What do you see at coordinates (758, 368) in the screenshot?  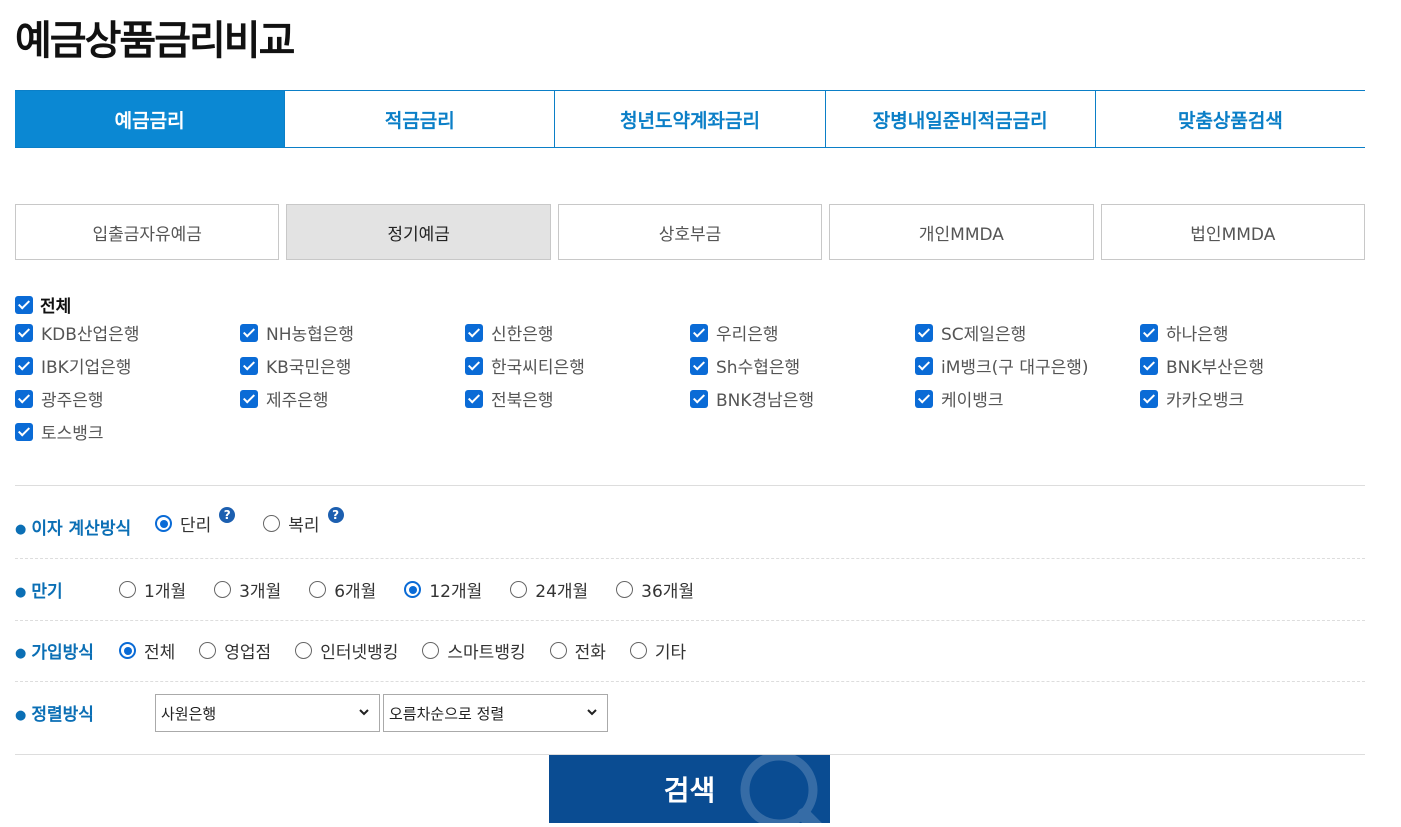 I see `bank-label: Sh수협은행` at bounding box center [758, 368].